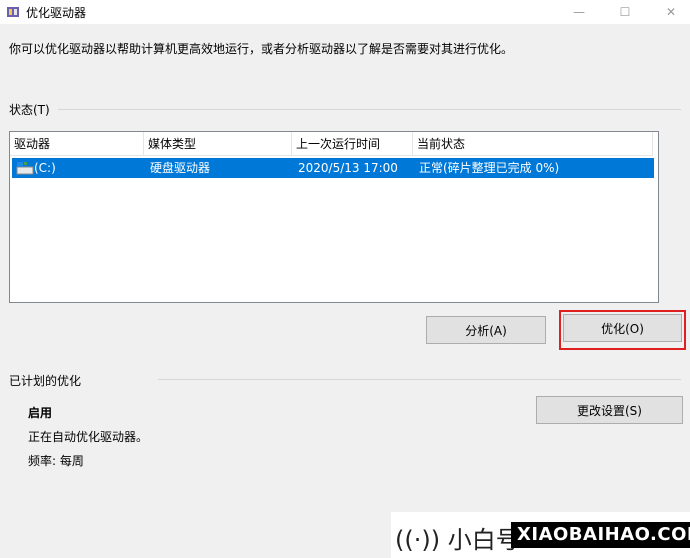  What do you see at coordinates (40, 413) in the screenshot?
I see `schedule-state: 启用` at bounding box center [40, 413].